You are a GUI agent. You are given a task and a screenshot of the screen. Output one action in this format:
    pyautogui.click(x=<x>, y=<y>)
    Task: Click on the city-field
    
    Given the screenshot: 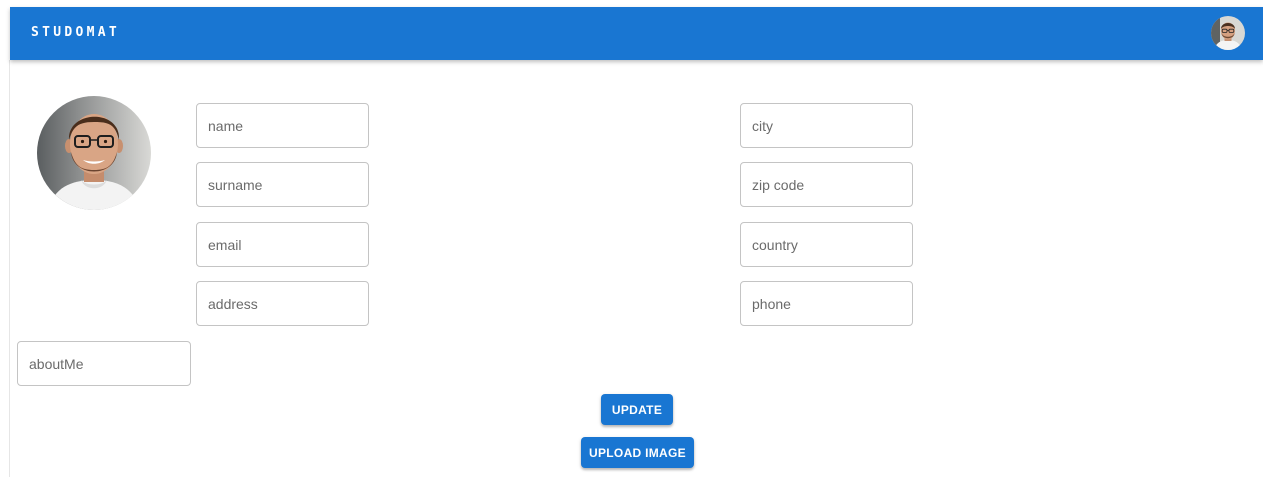 What is the action you would take?
    pyautogui.click(x=826, y=125)
    